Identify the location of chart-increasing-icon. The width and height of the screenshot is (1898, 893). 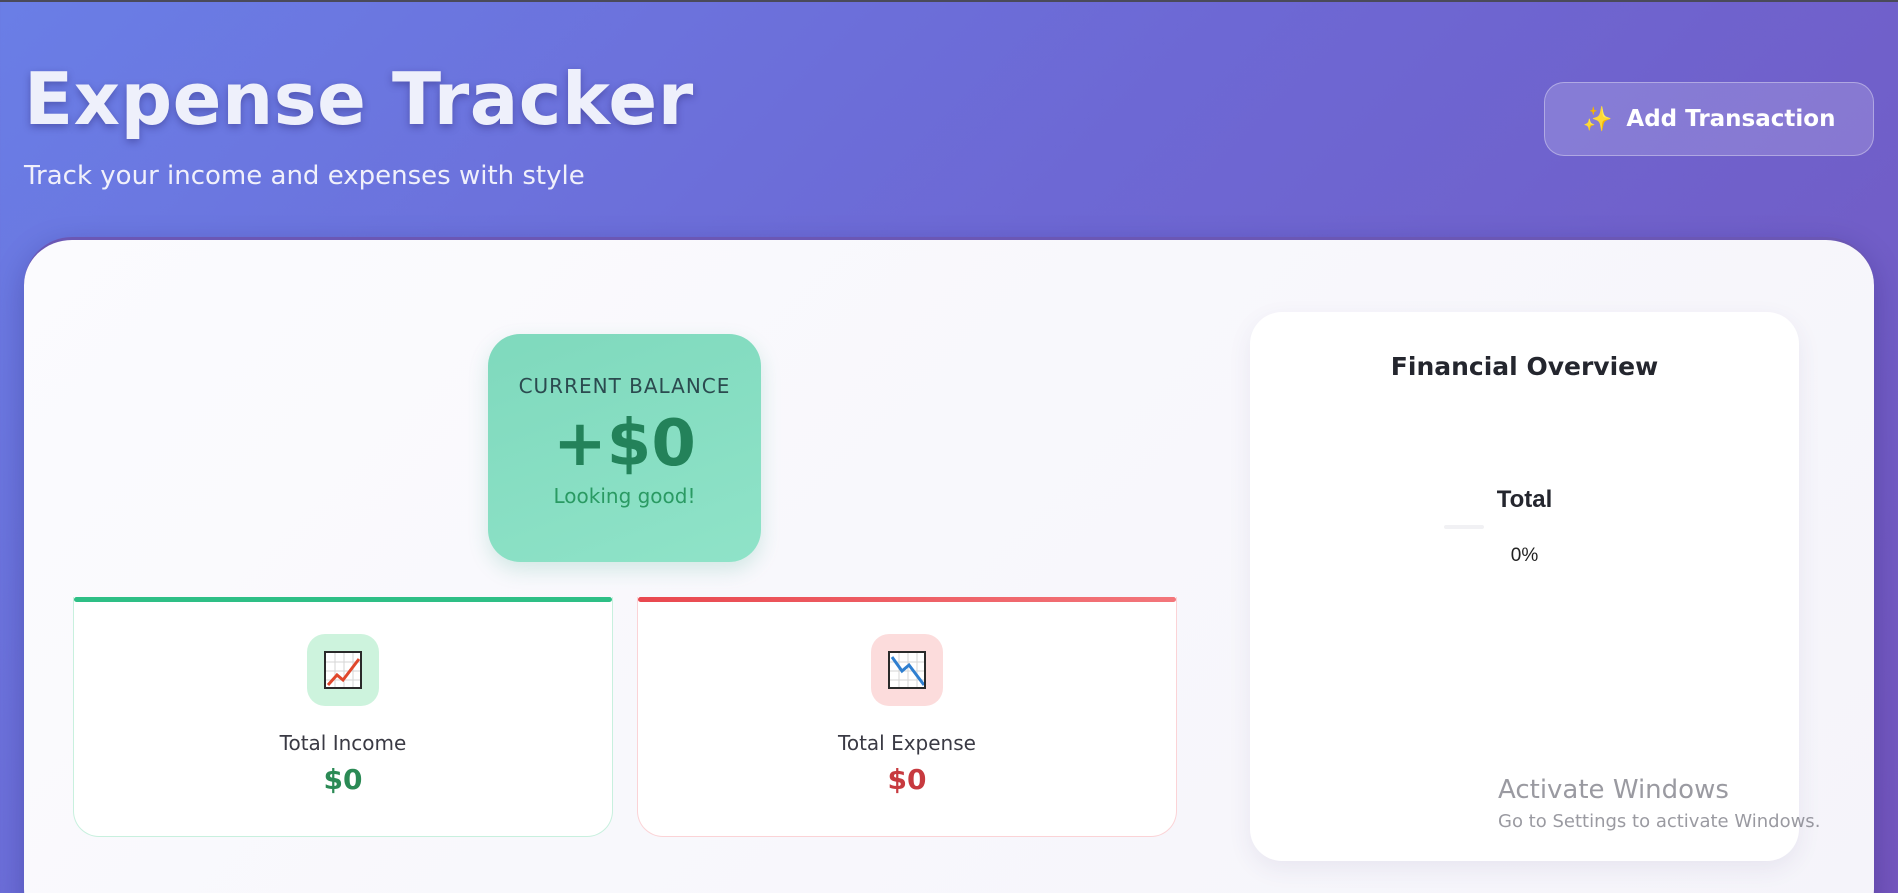
(343, 670).